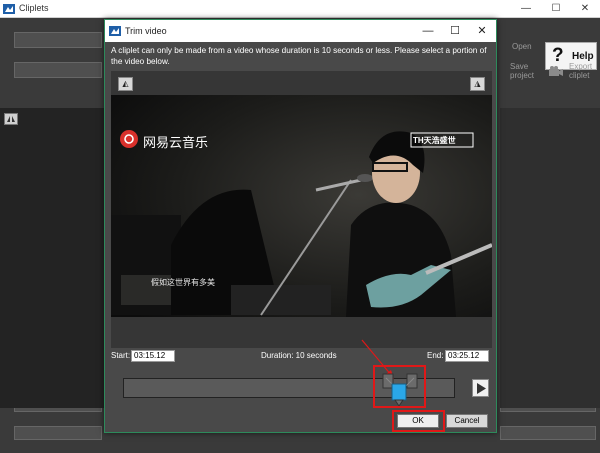  I want to click on play-icon, so click(481, 388).